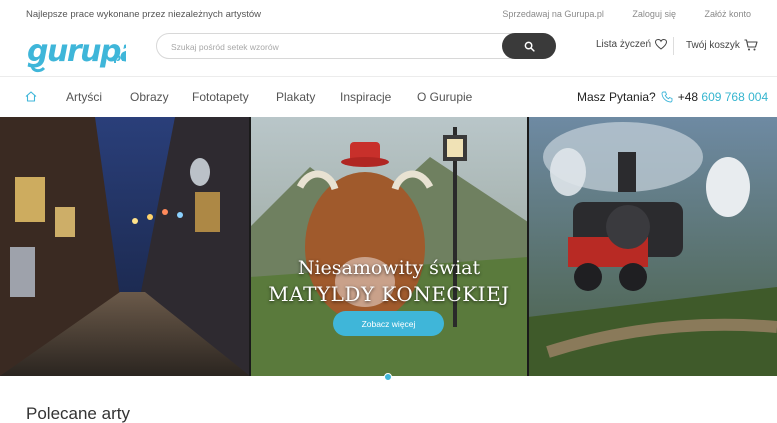  I want to click on search-input, so click(331, 47).